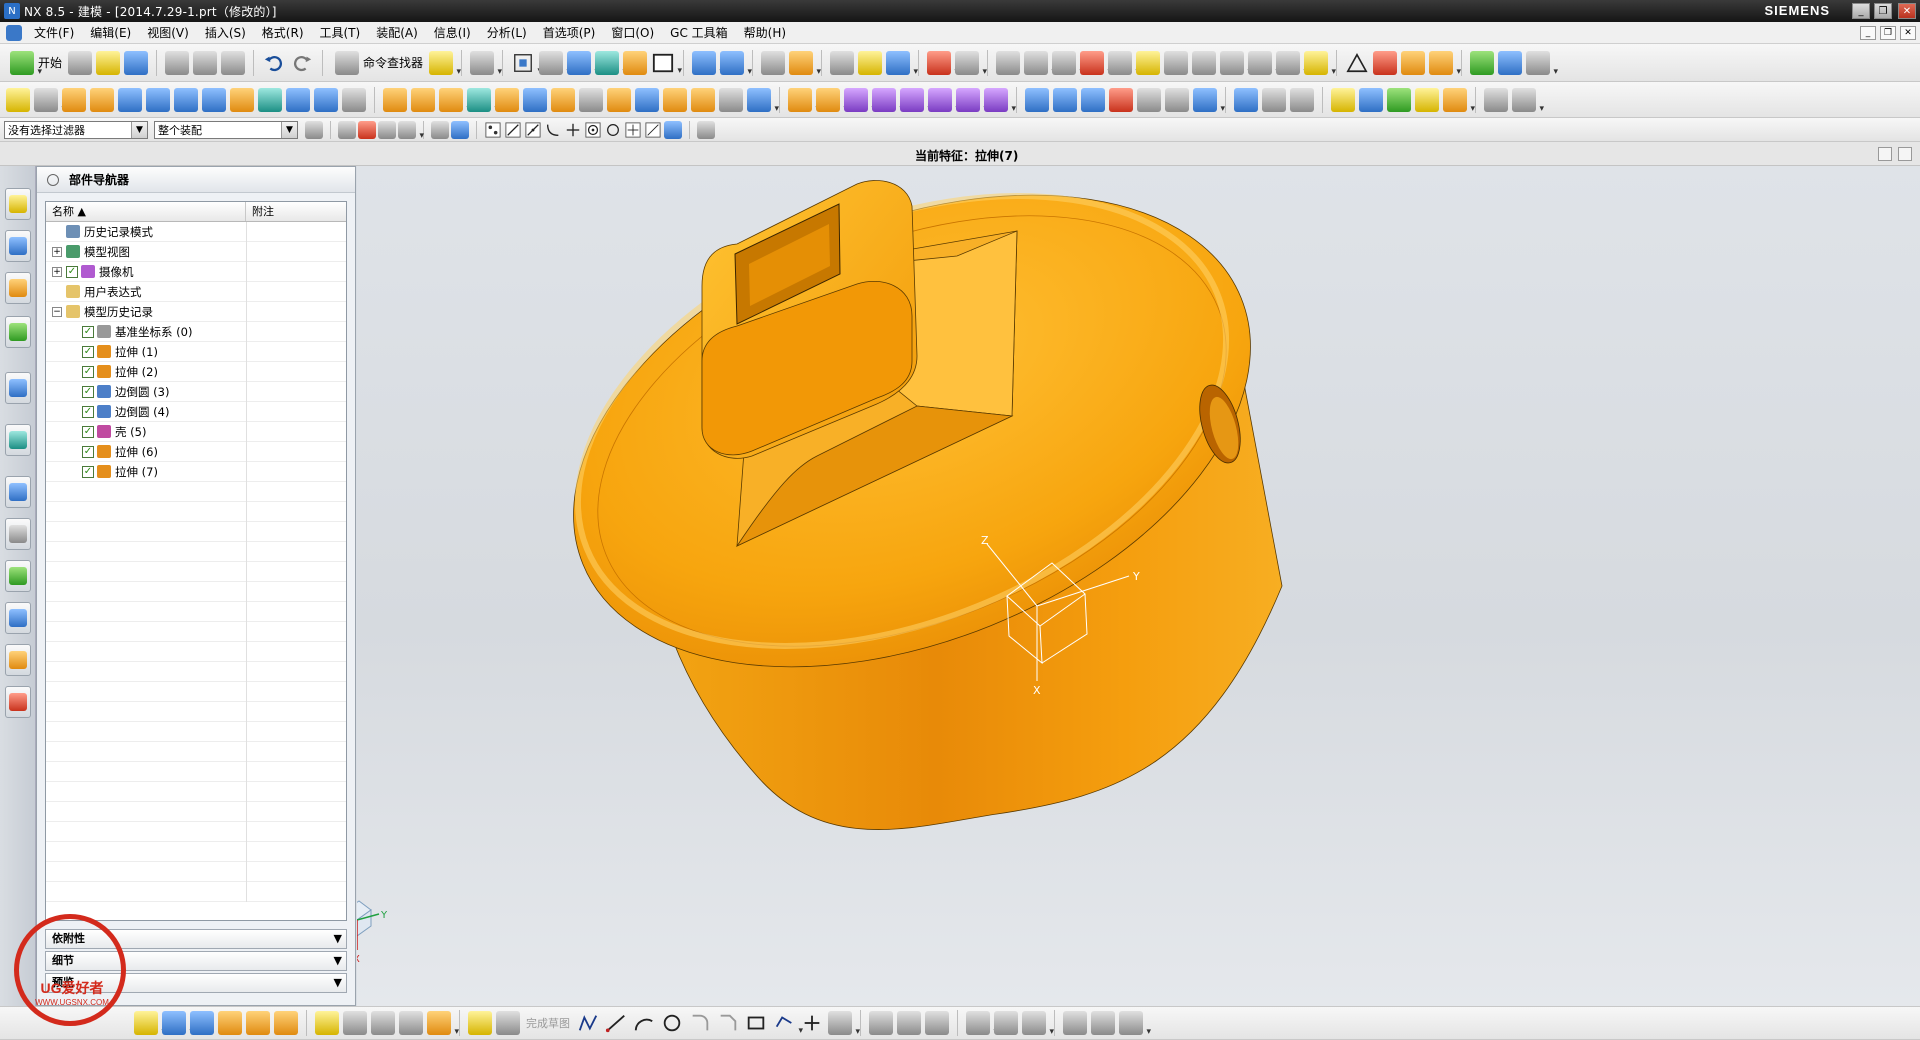 The image size is (1920, 1040). I want to click on roles-tab, so click(18, 660).